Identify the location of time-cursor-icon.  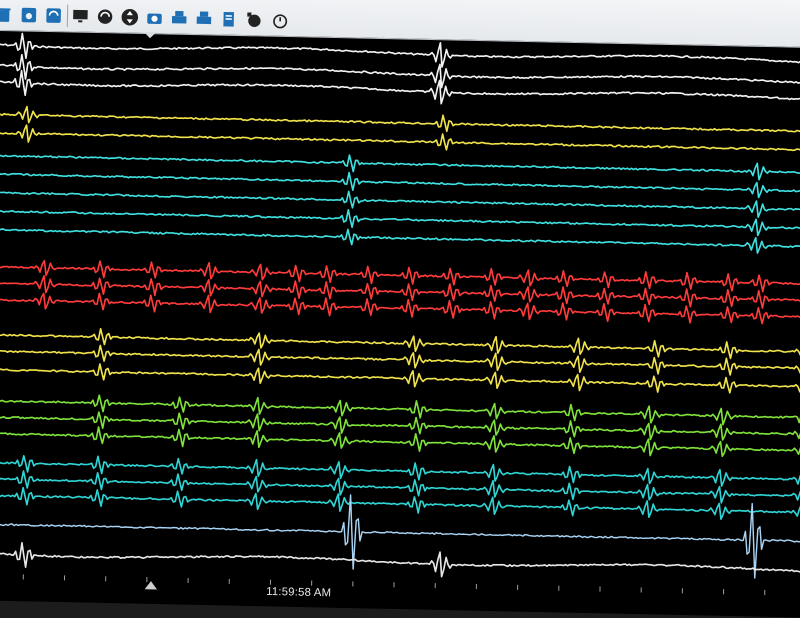
(151, 585).